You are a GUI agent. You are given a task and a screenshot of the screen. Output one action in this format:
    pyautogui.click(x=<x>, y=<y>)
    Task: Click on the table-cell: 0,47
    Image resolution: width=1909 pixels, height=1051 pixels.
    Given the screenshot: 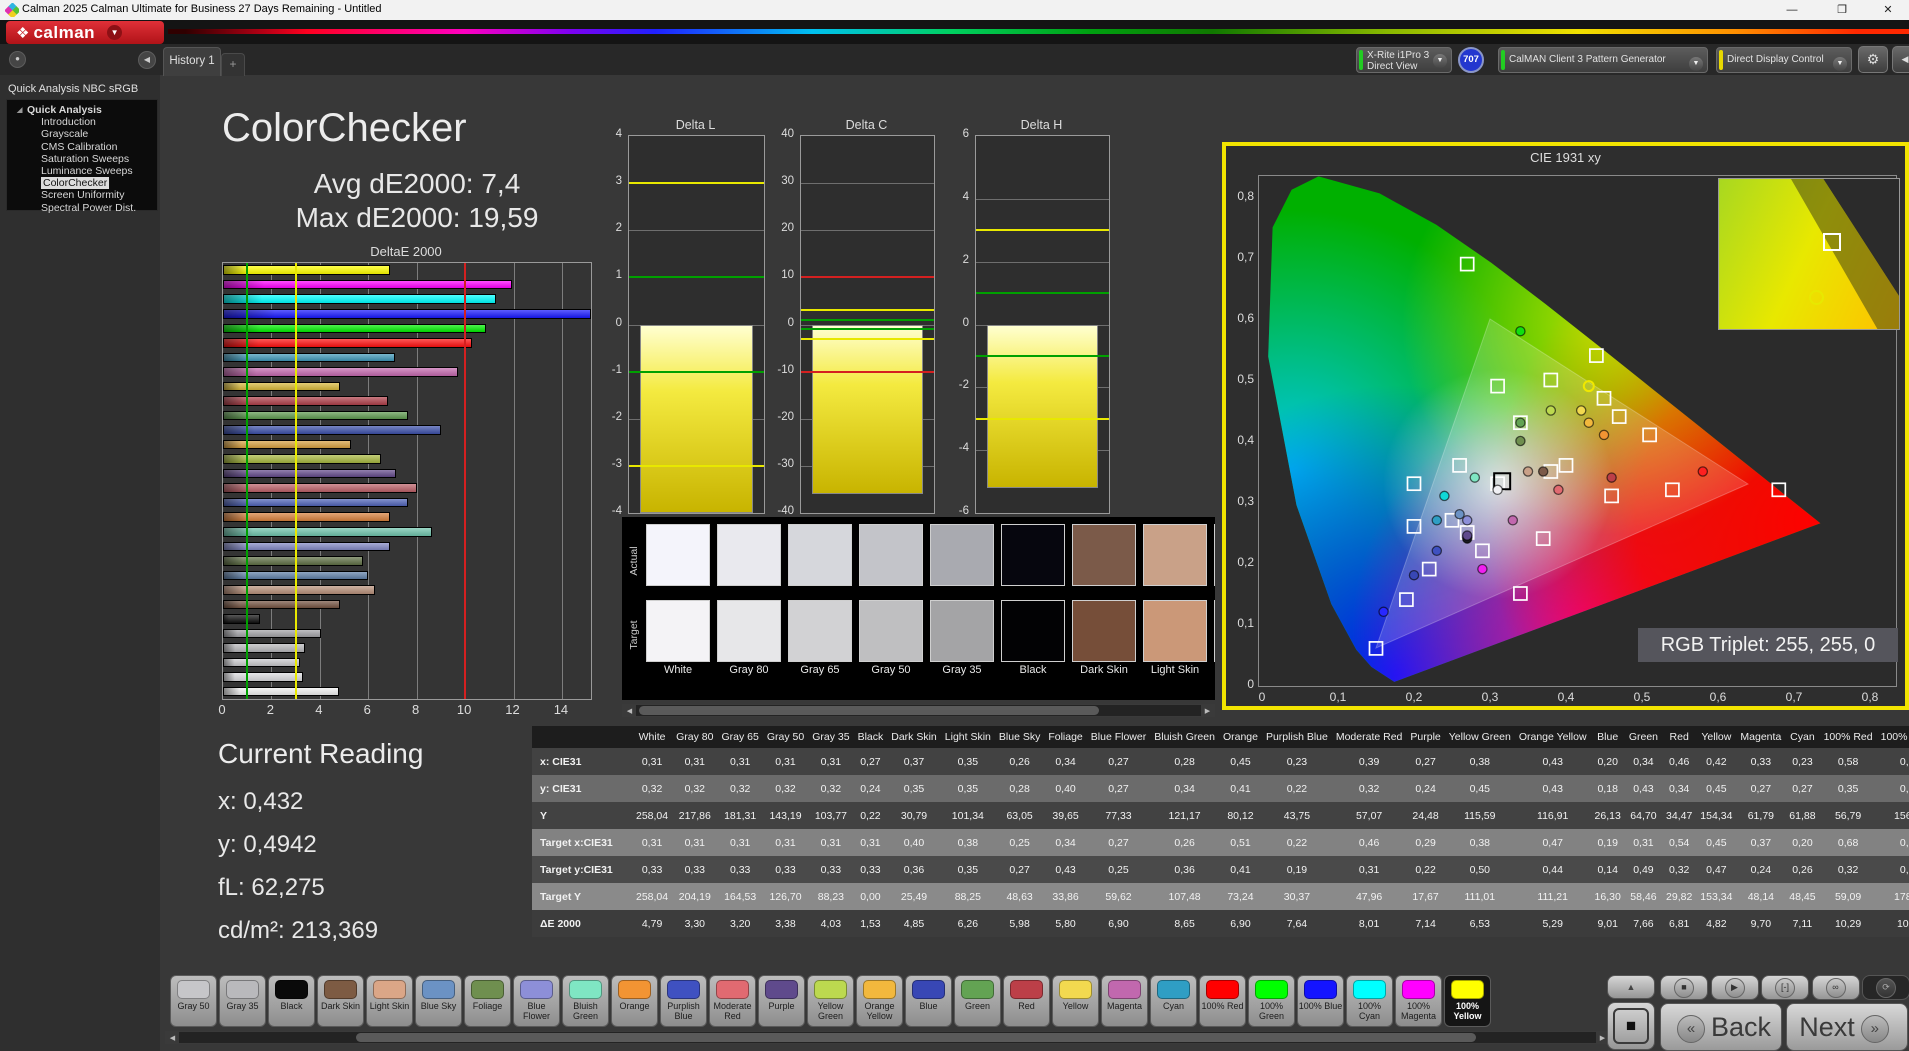 What is the action you would take?
    pyautogui.click(x=1552, y=842)
    